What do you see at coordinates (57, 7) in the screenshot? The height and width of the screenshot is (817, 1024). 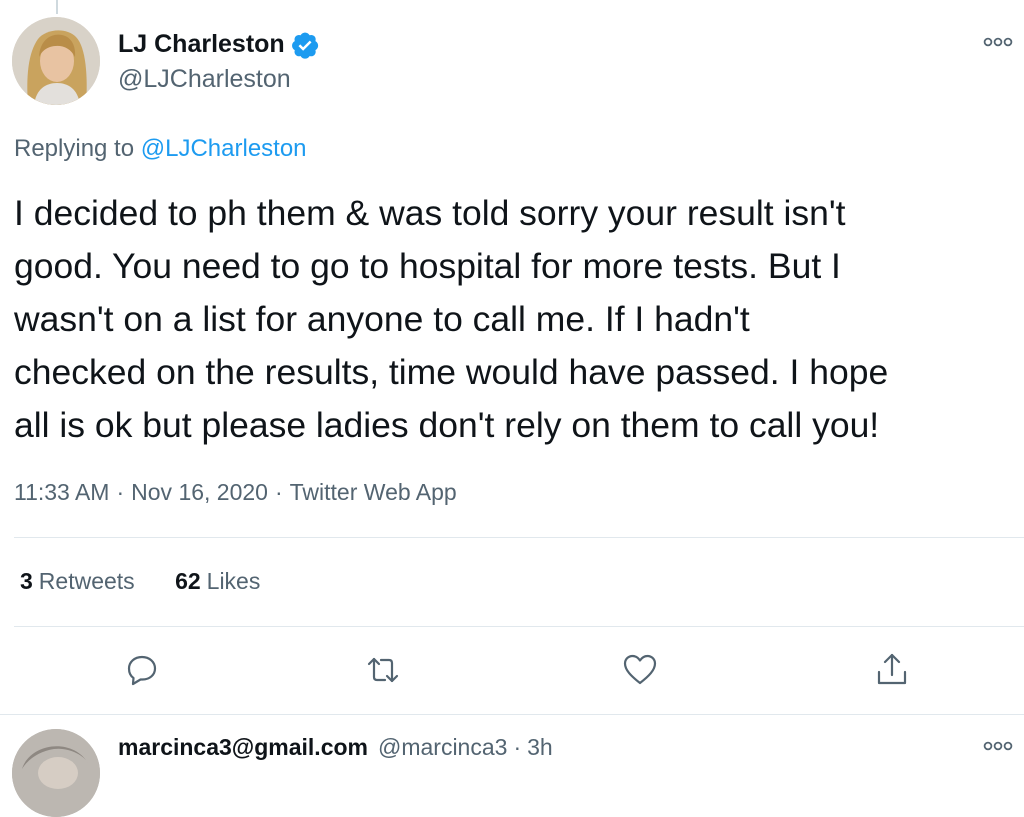 I see `thread-connector-line` at bounding box center [57, 7].